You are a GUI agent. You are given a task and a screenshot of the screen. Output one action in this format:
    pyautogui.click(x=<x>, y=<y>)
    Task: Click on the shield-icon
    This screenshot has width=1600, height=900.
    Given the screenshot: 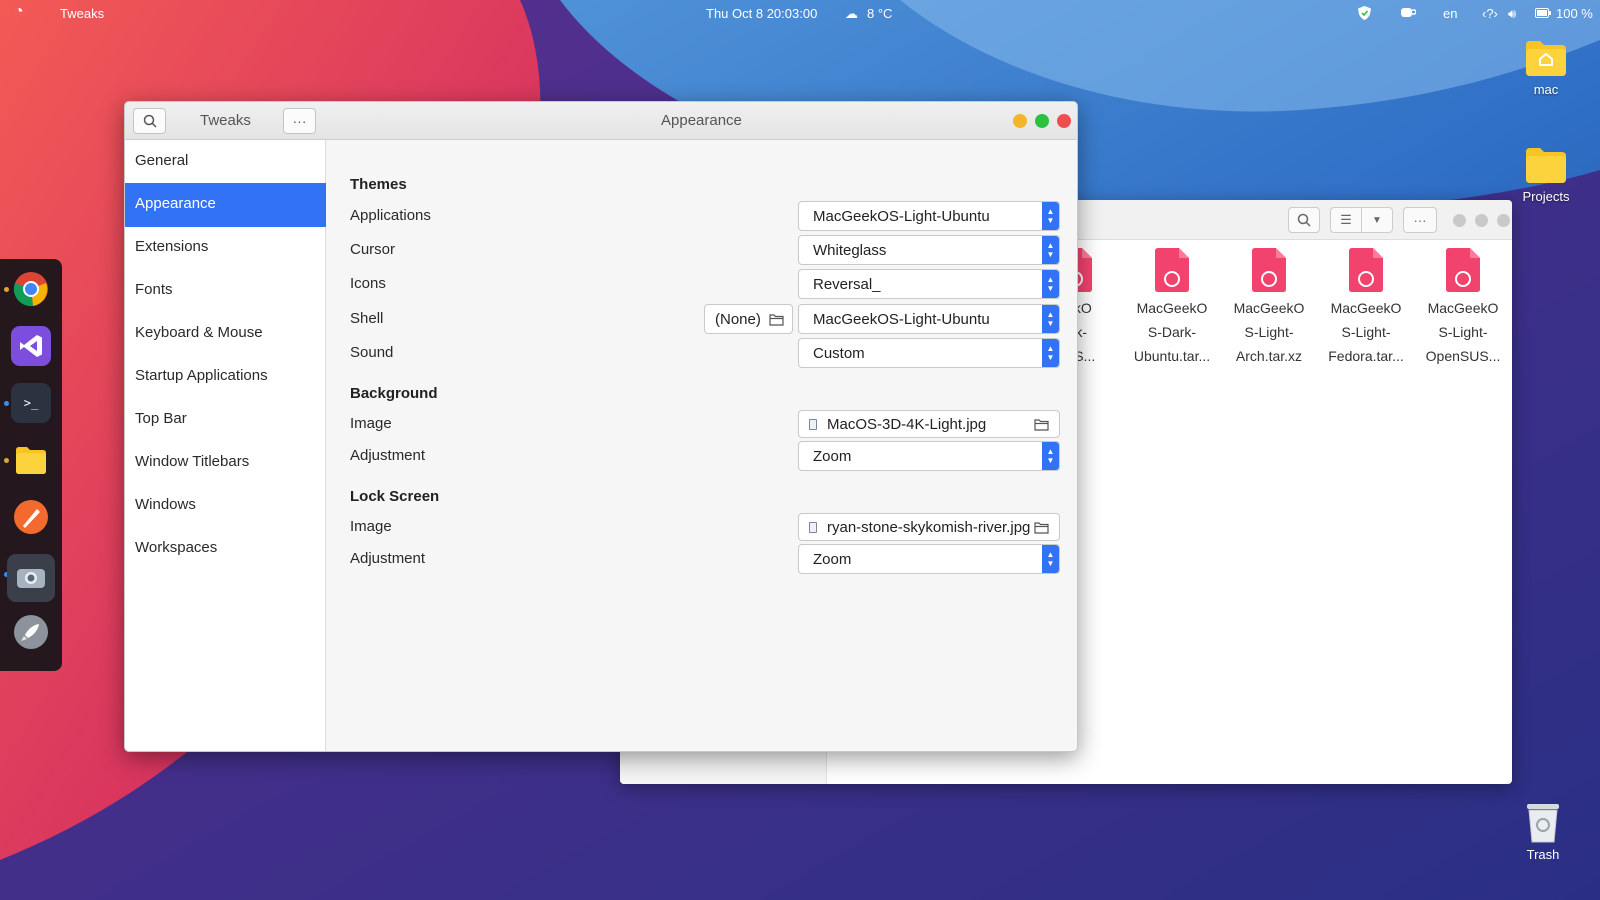 What is the action you would take?
    pyautogui.click(x=1364, y=14)
    